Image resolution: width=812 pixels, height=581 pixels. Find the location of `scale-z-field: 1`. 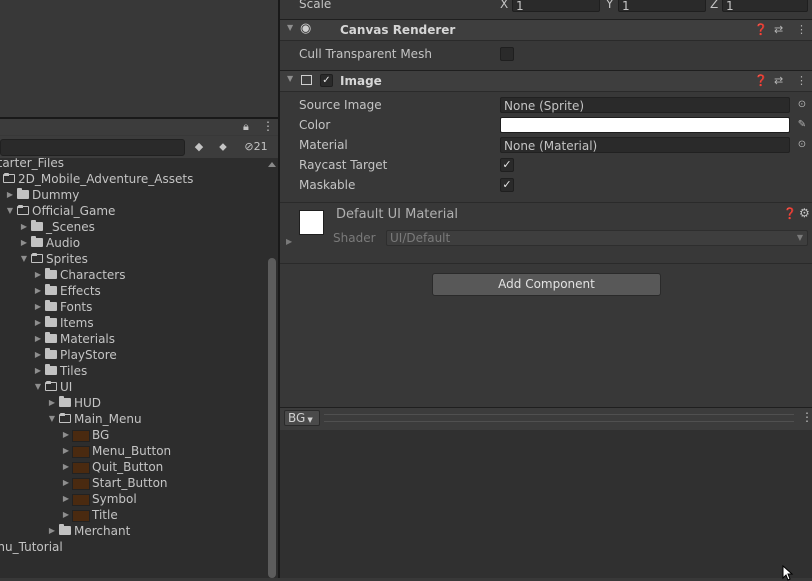

scale-z-field: 1 is located at coordinates (765, 6).